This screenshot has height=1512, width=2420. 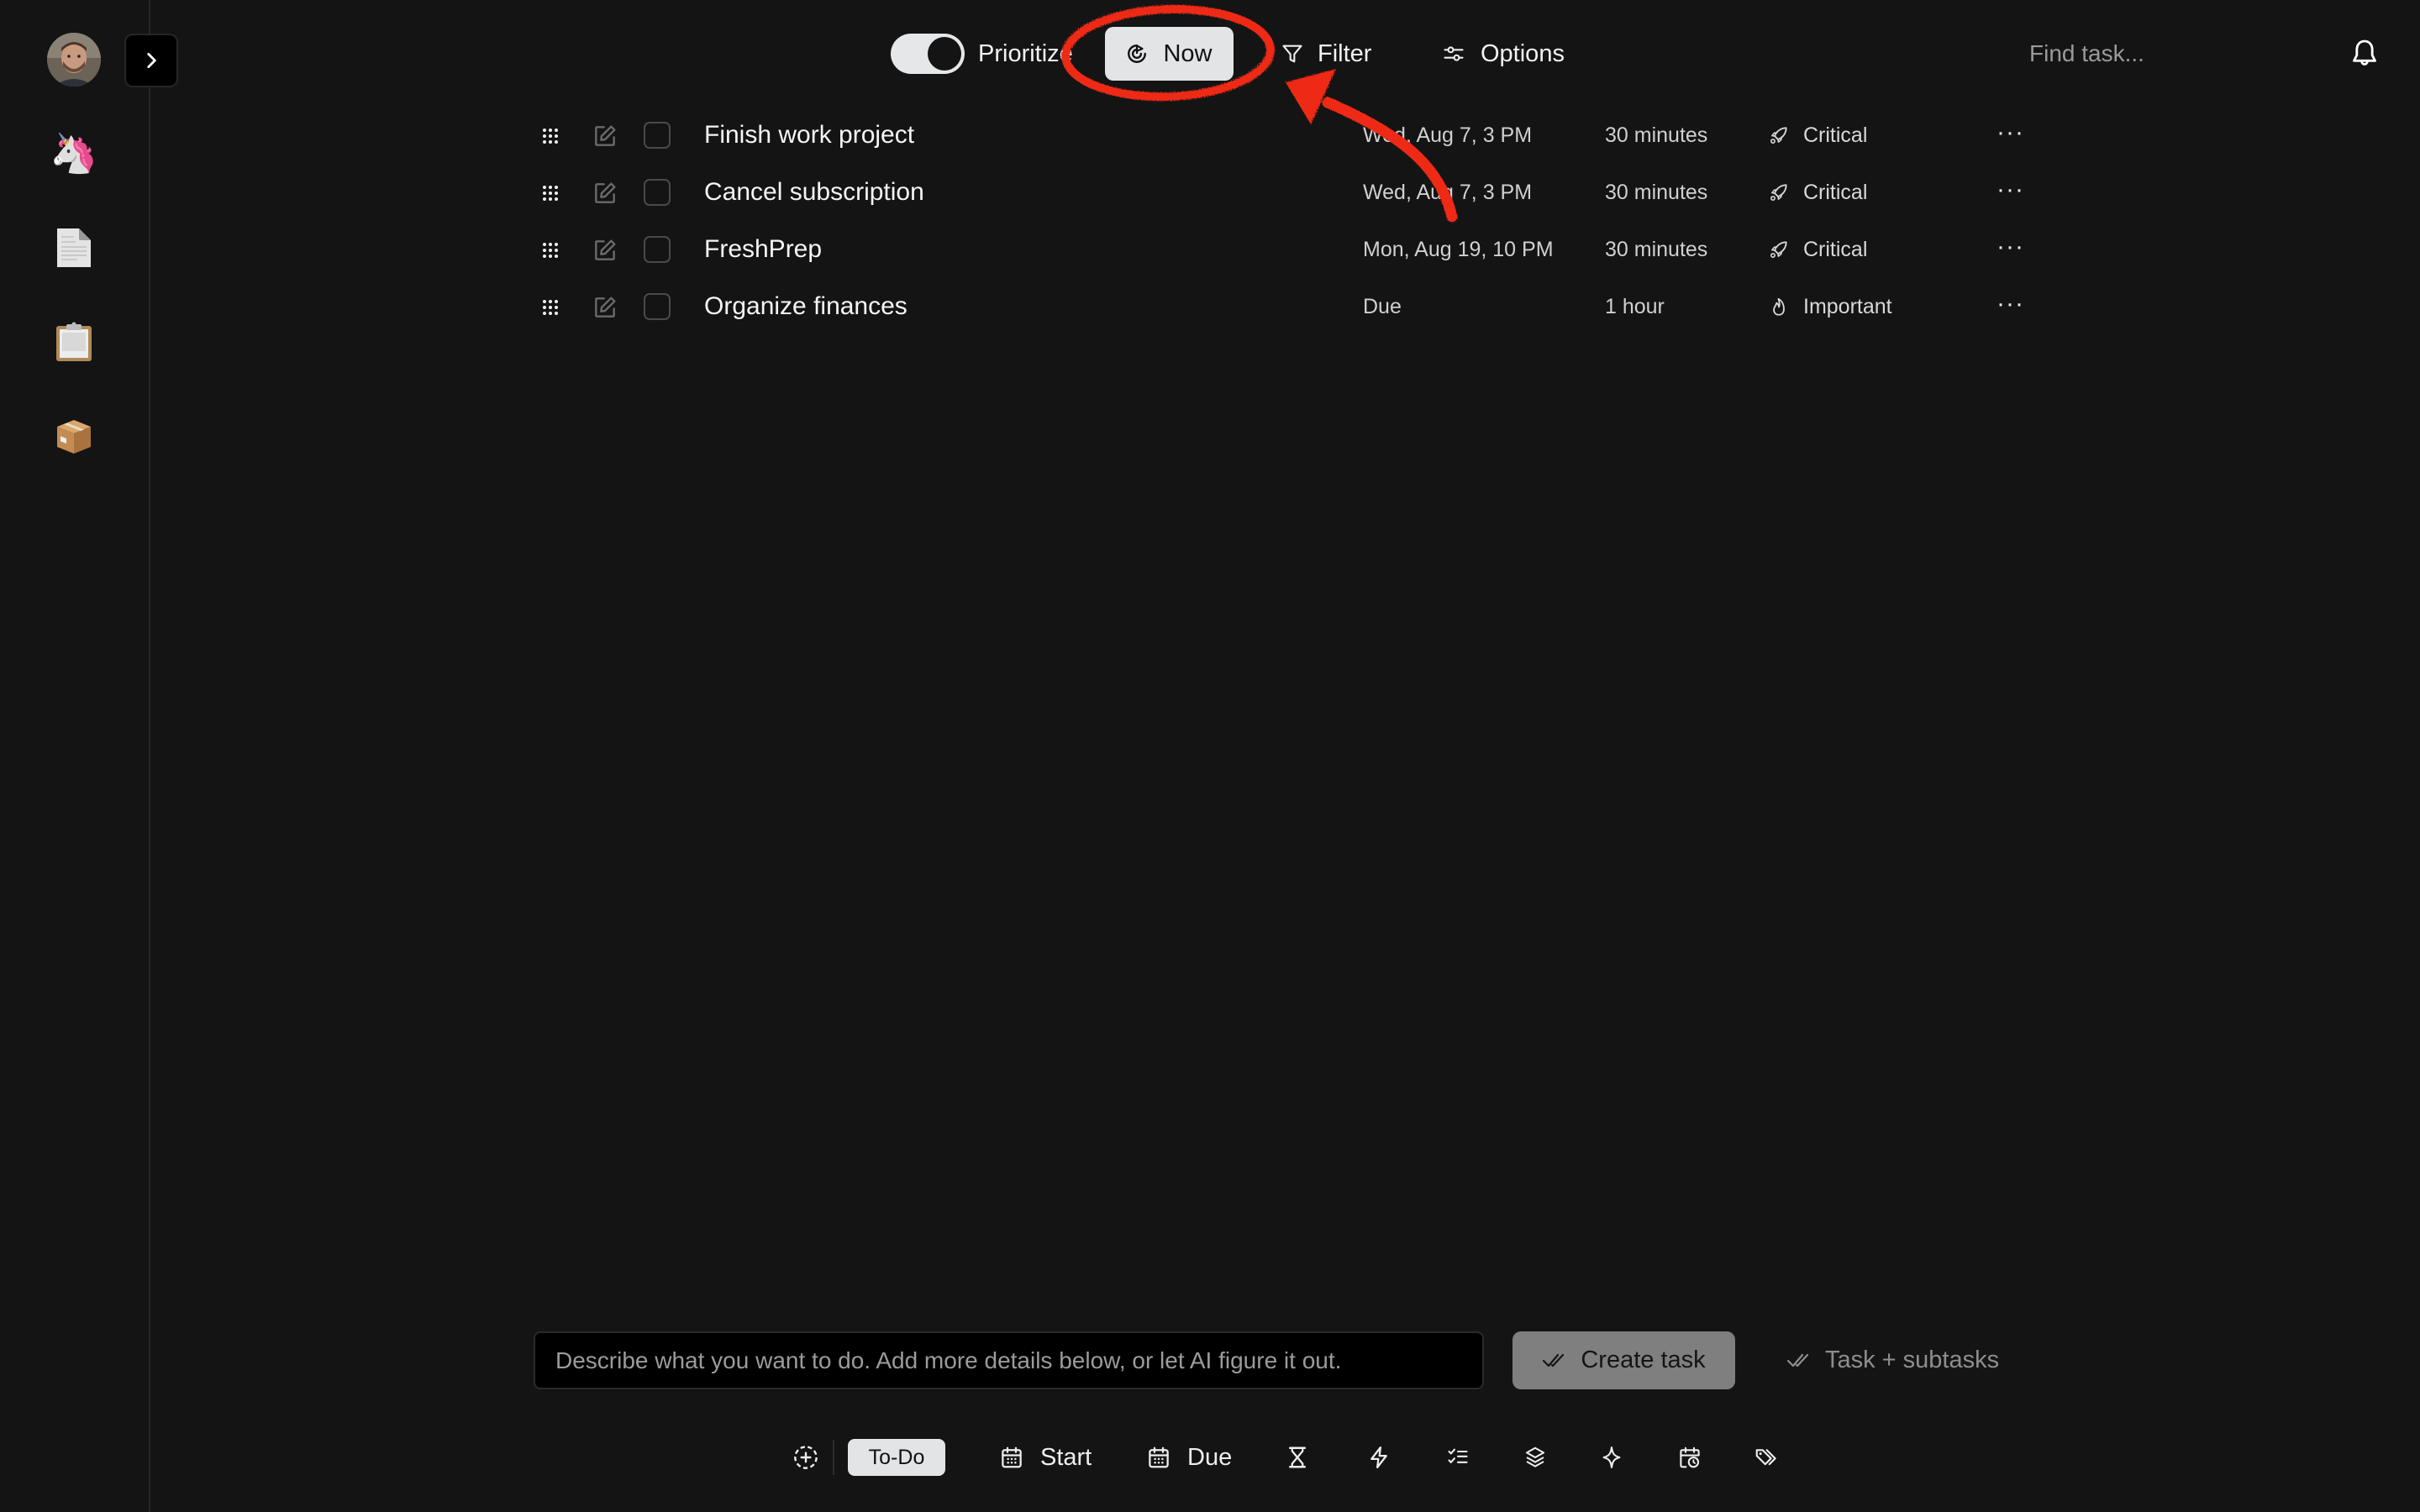 I want to click on add-circle-icon, so click(x=806, y=1457).